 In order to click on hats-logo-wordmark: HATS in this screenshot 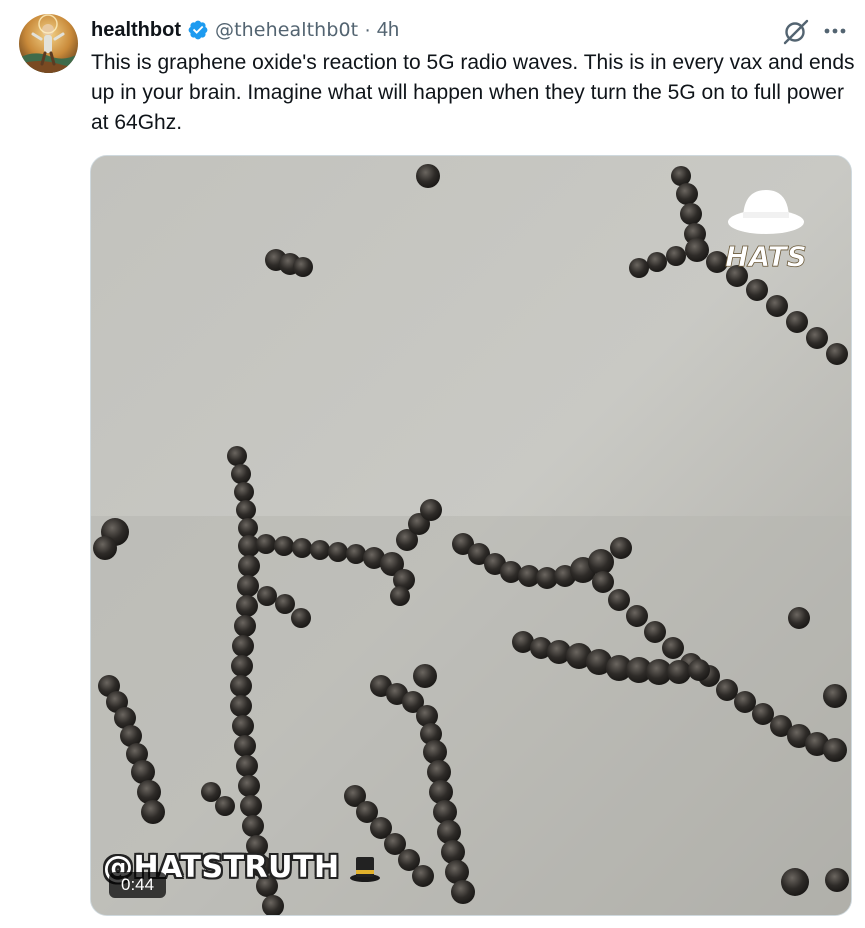, I will do `click(766, 256)`.